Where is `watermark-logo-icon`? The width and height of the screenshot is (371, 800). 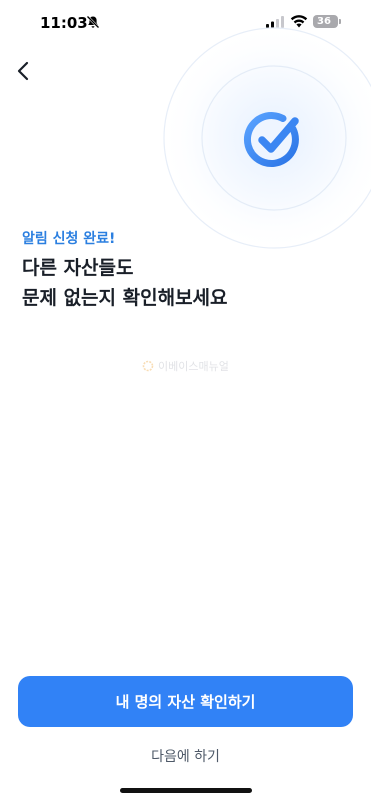
watermark-logo-icon is located at coordinates (148, 366).